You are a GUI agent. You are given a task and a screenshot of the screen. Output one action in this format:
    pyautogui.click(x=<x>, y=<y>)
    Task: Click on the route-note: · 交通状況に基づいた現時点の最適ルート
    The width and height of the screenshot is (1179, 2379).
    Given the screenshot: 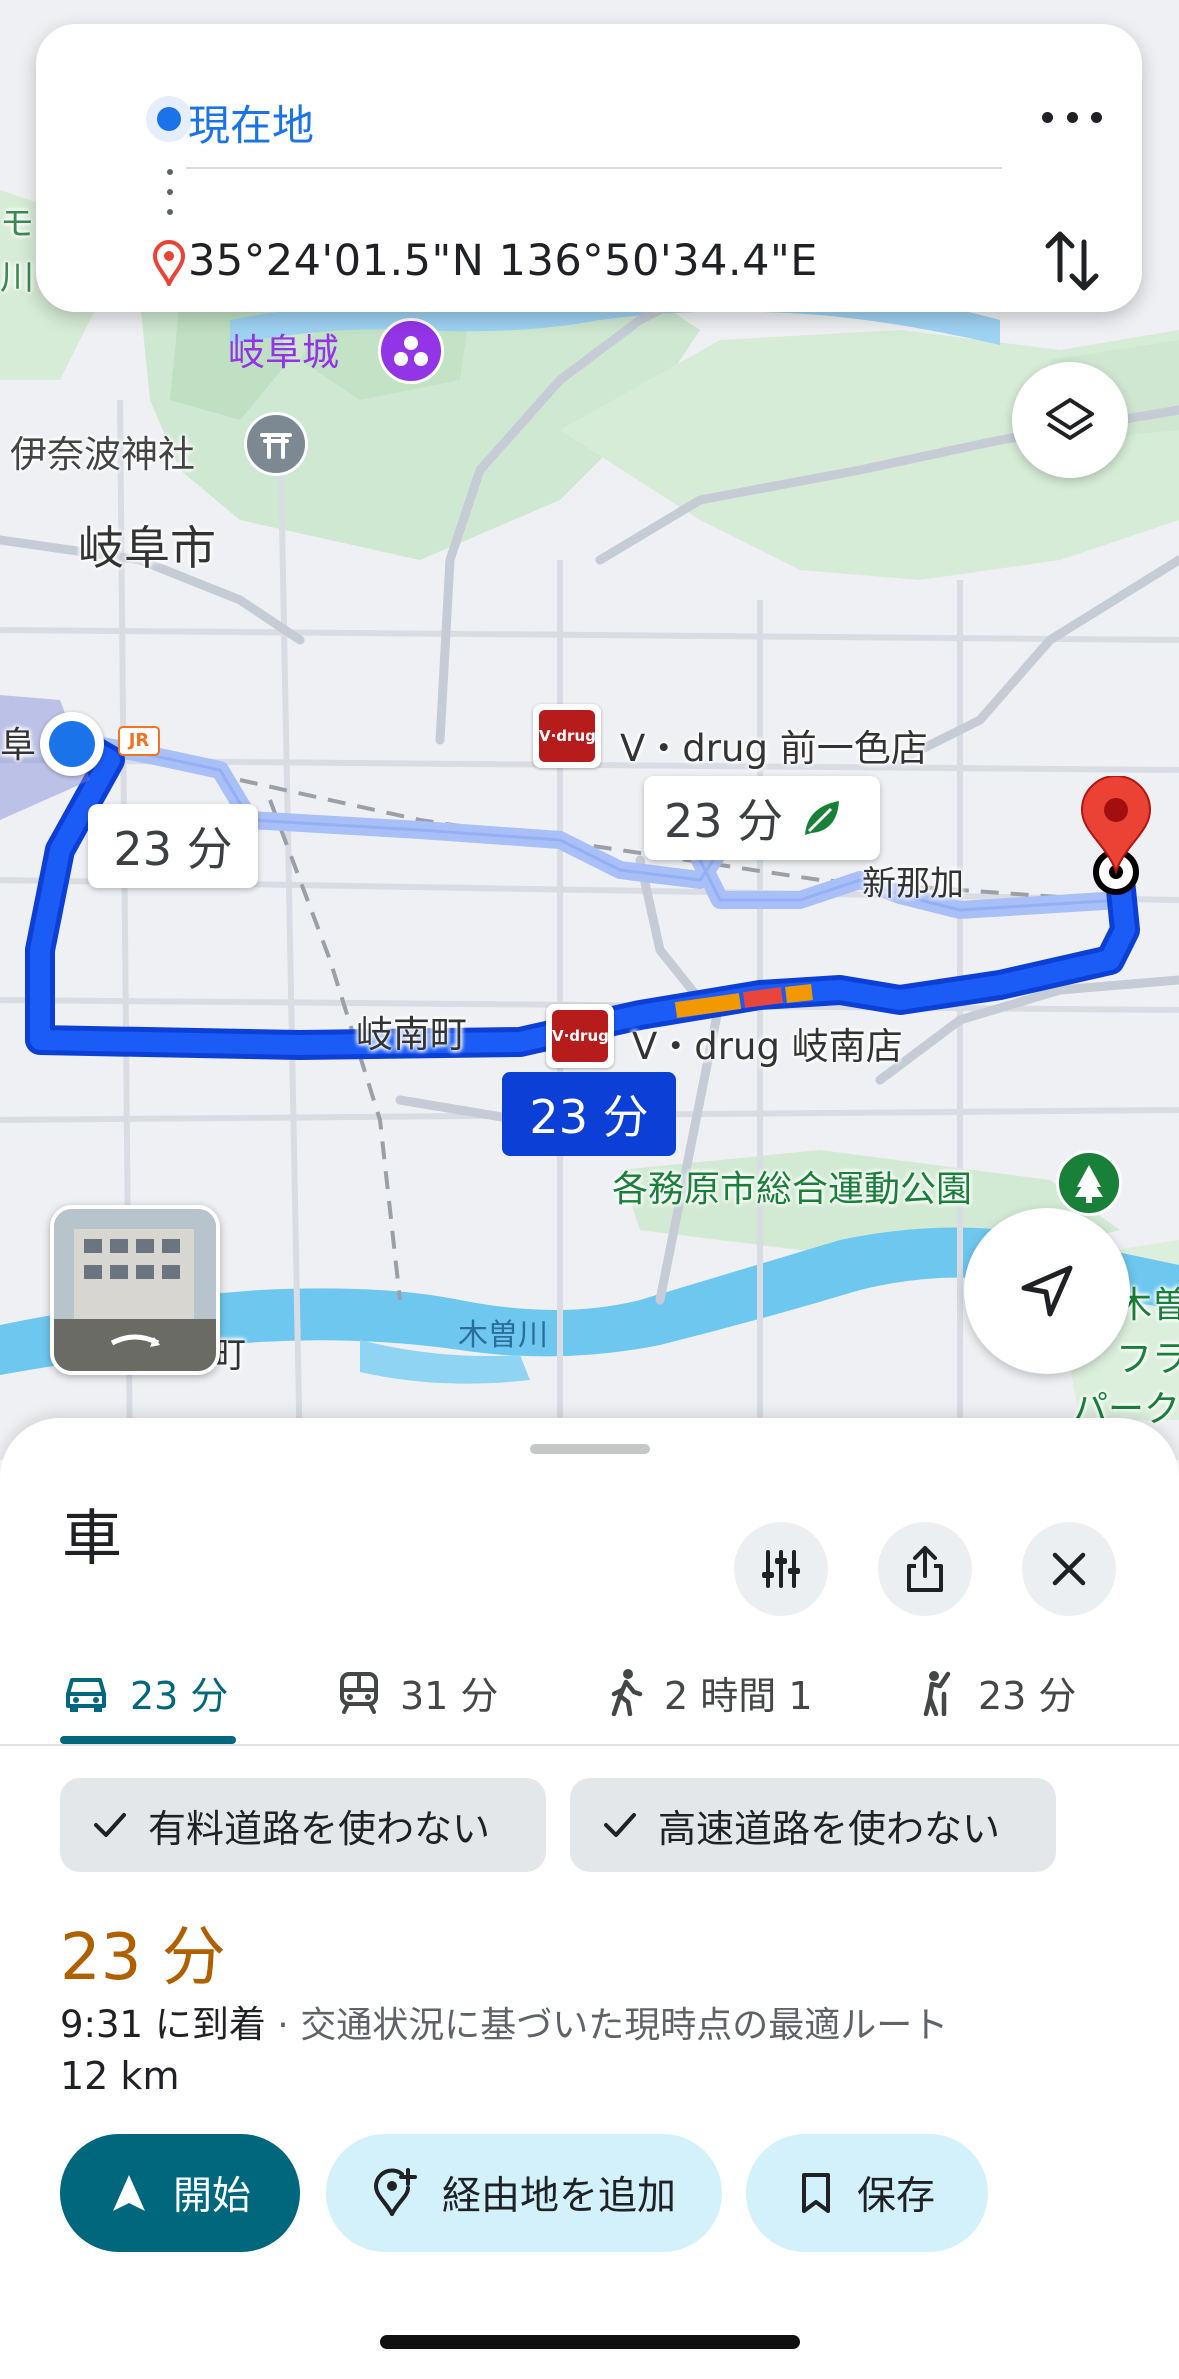 What is the action you would take?
    pyautogui.click(x=607, y=2025)
    